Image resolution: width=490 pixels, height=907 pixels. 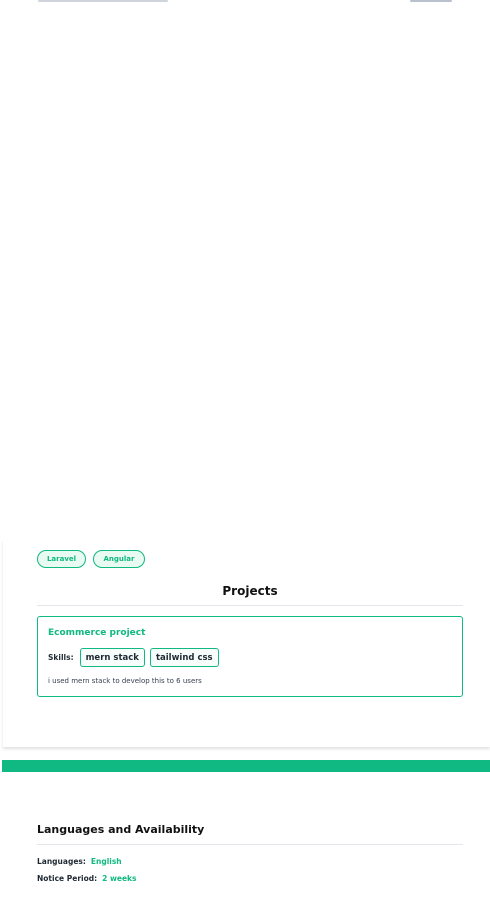 What do you see at coordinates (97, 633) in the screenshot?
I see `project-name: Ecommerce project` at bounding box center [97, 633].